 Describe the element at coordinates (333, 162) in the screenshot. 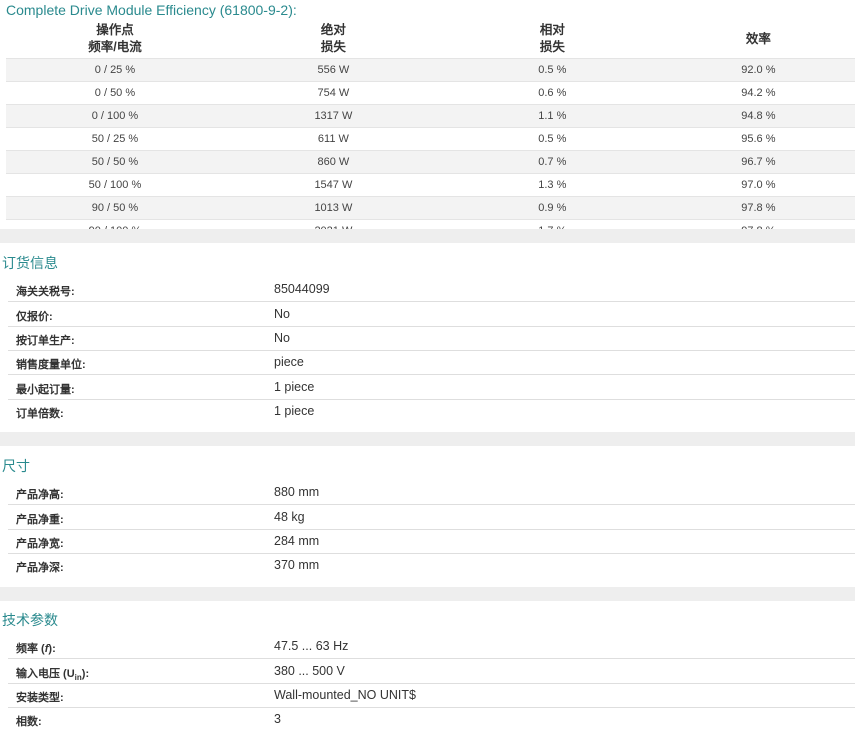

I see `cell-abs-loss: 860 W` at that location.